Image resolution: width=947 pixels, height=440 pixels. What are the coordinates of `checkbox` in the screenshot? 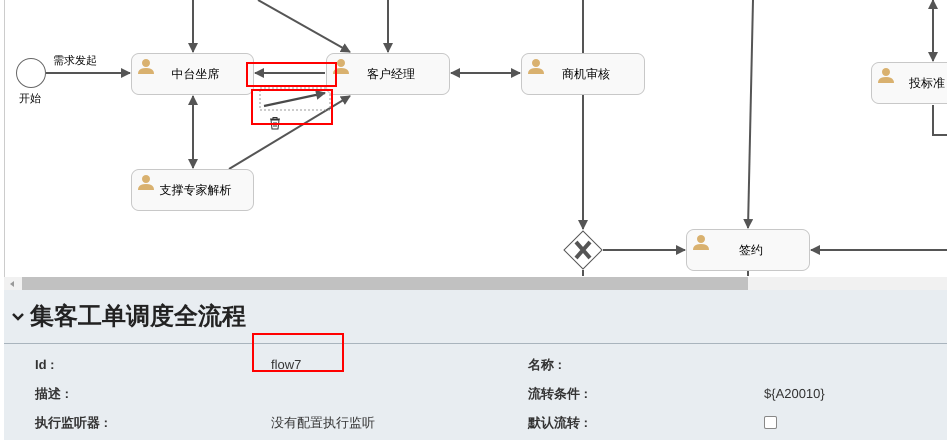 It's located at (770, 422).